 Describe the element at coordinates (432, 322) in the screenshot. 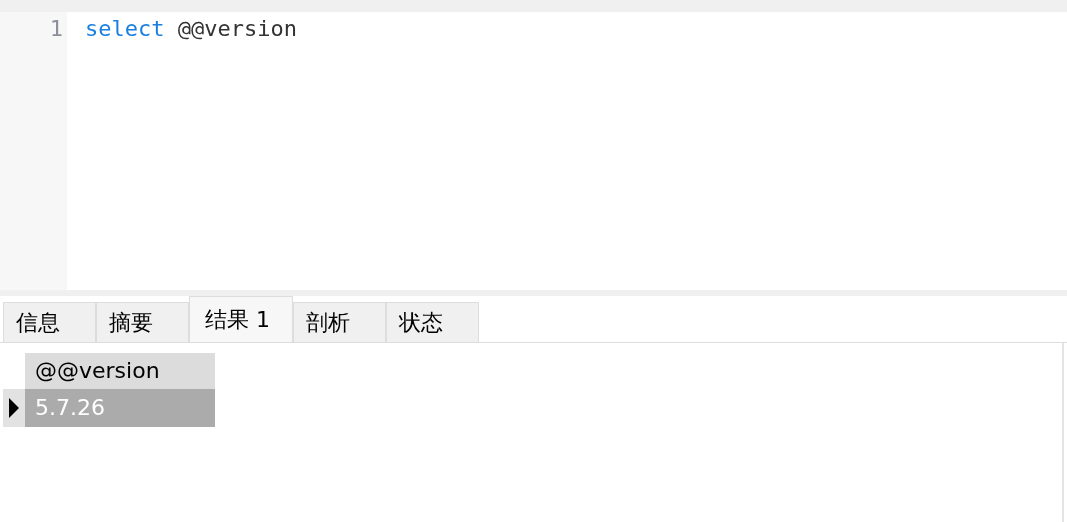

I see `tab: 状态` at that location.